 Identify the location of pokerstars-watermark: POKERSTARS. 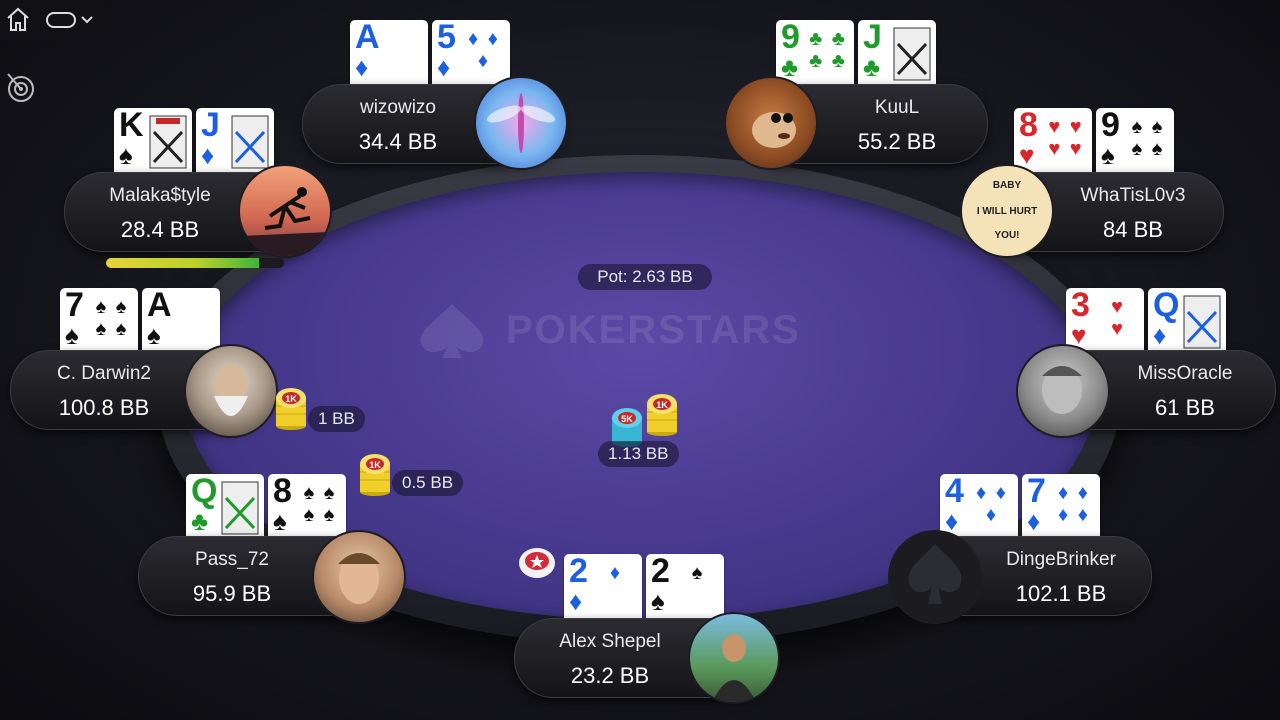
(647, 330).